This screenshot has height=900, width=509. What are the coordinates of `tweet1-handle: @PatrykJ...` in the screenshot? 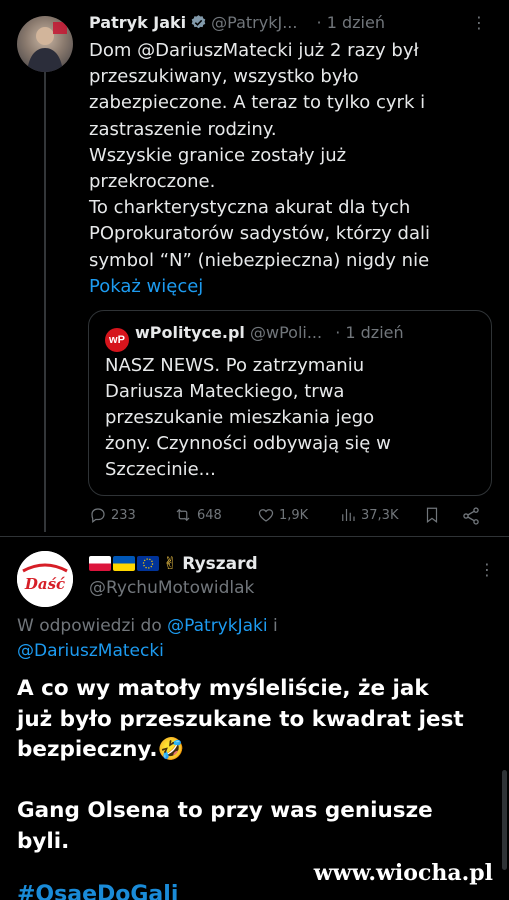 It's located at (254, 22).